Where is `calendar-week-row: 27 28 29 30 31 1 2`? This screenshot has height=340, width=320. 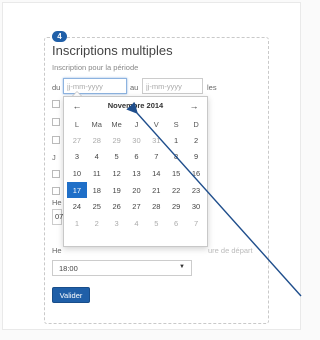 calendar-week-row: 27 28 29 30 31 1 2 is located at coordinates (136, 140).